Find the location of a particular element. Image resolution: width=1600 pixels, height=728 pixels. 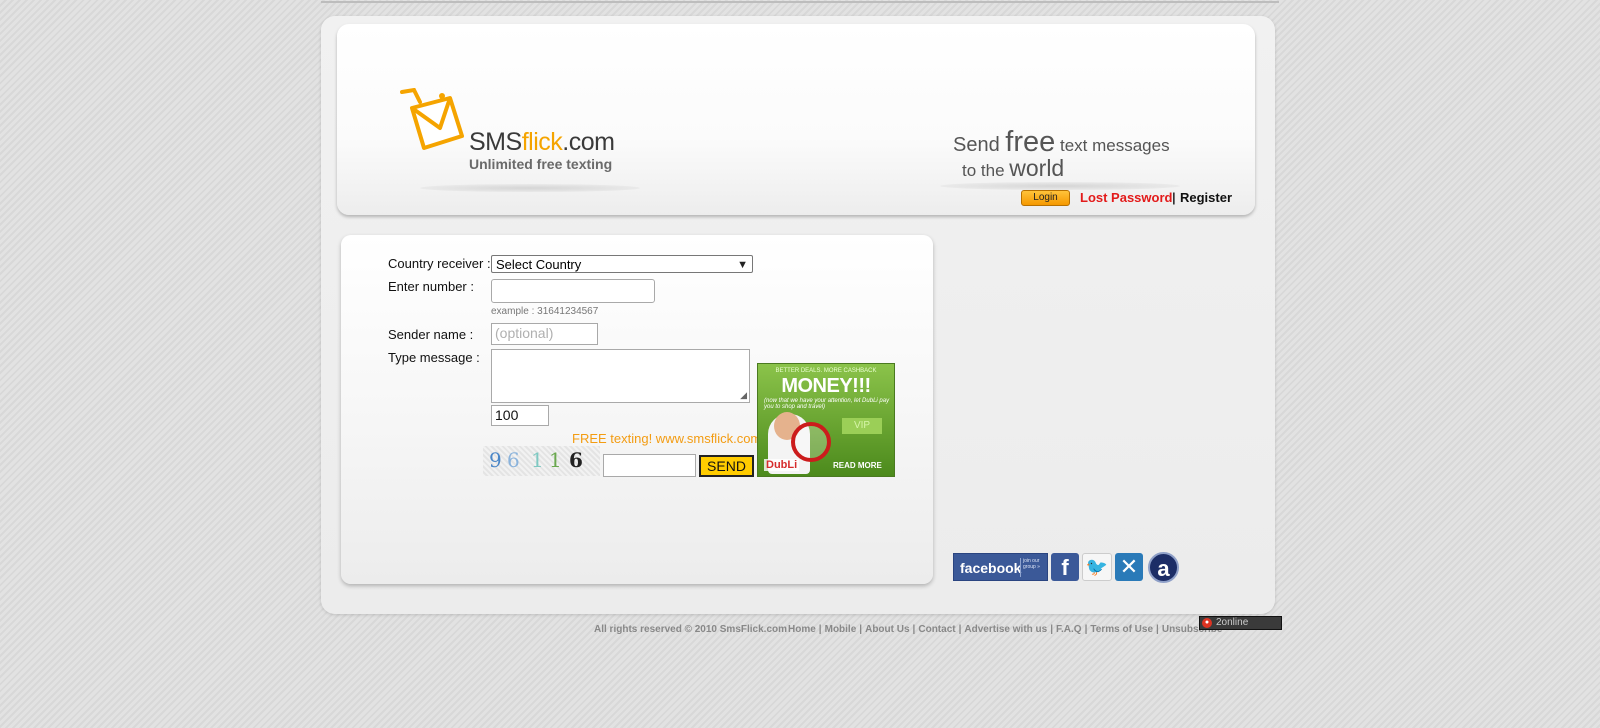

country-select-value: Select Country is located at coordinates (539, 264).